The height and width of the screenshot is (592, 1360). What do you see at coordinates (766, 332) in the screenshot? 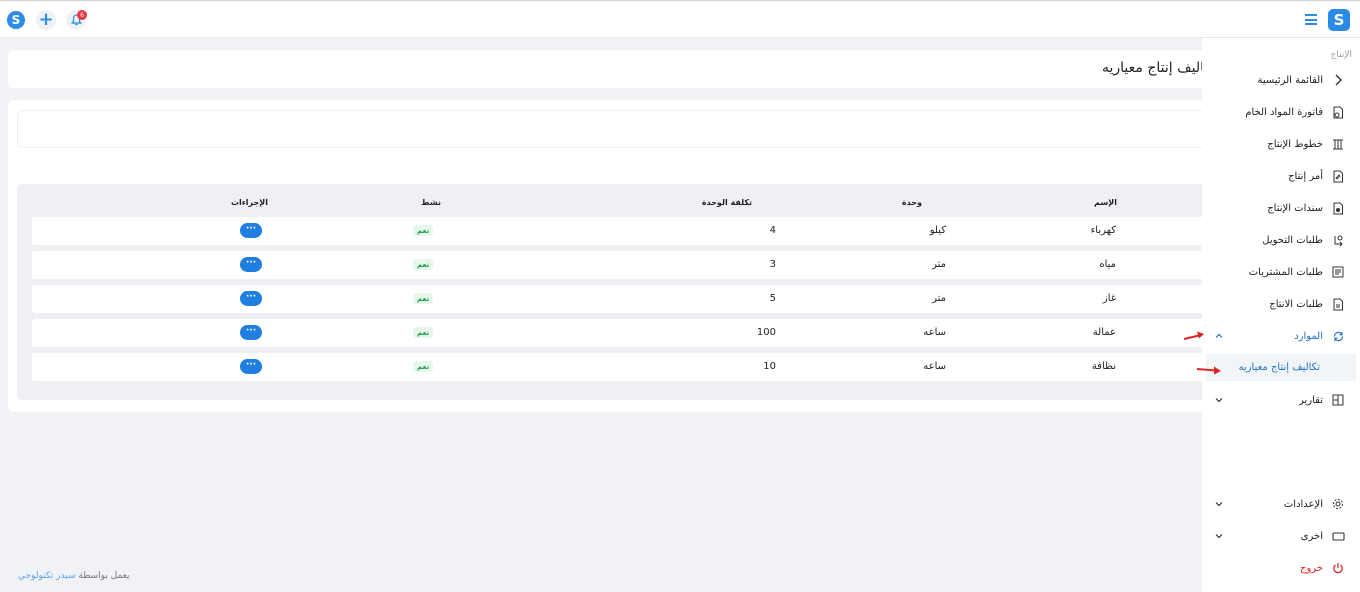
I see `cell-unit-cost: 100` at bounding box center [766, 332].